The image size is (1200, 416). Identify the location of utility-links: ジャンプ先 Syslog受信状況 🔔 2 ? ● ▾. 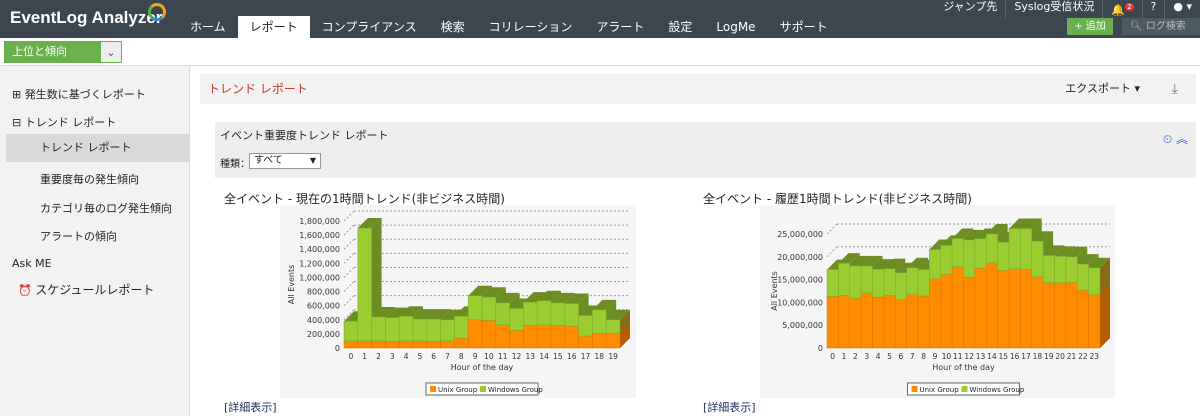
(1067, 9).